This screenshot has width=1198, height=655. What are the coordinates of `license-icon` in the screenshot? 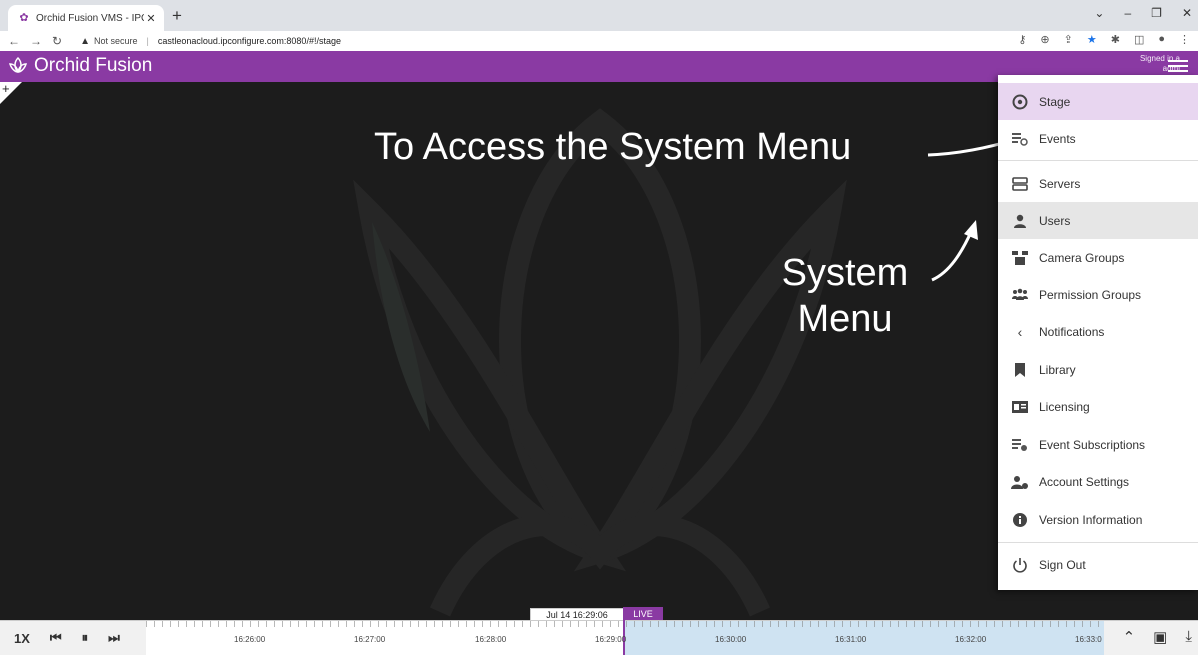 It's located at (1020, 407).